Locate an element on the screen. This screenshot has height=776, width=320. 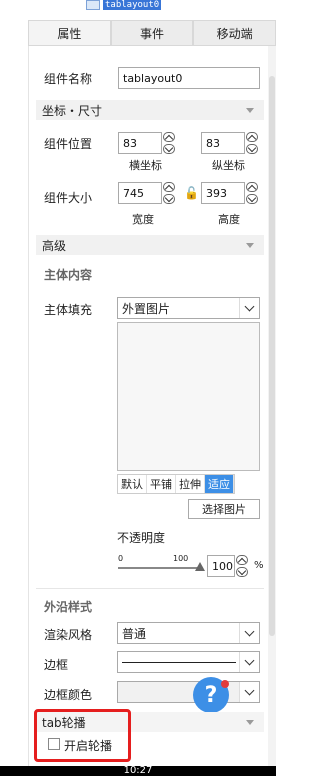
opacity-unit: % is located at coordinates (259, 565).